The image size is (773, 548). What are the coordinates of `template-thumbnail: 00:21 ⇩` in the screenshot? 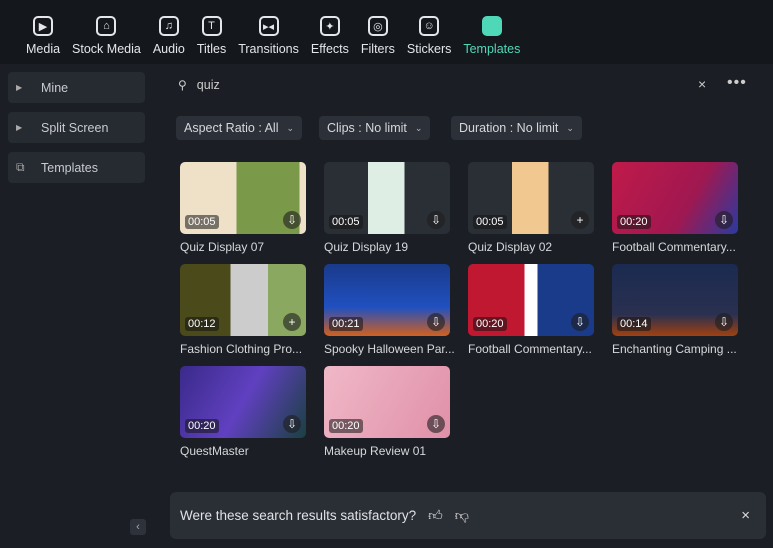 It's located at (387, 300).